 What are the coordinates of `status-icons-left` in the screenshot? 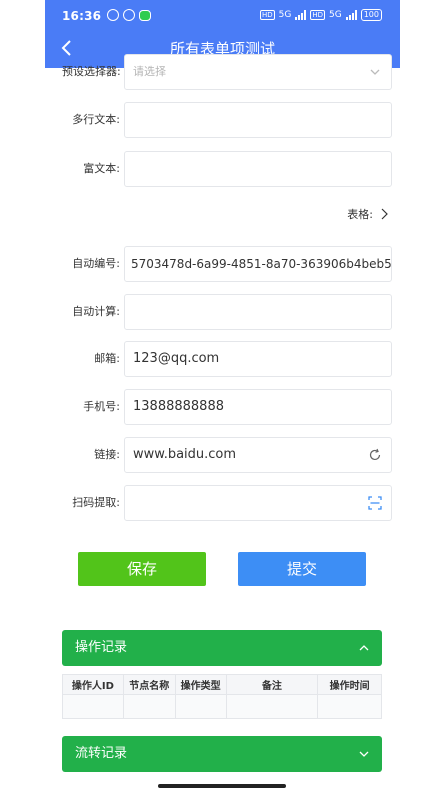 It's located at (129, 15).